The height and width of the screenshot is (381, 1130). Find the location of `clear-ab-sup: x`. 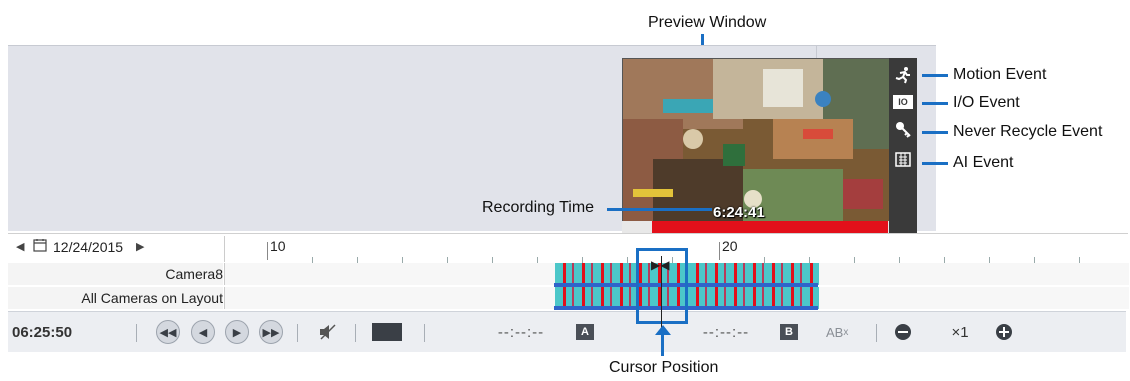

clear-ab-sup: x is located at coordinates (846, 332).